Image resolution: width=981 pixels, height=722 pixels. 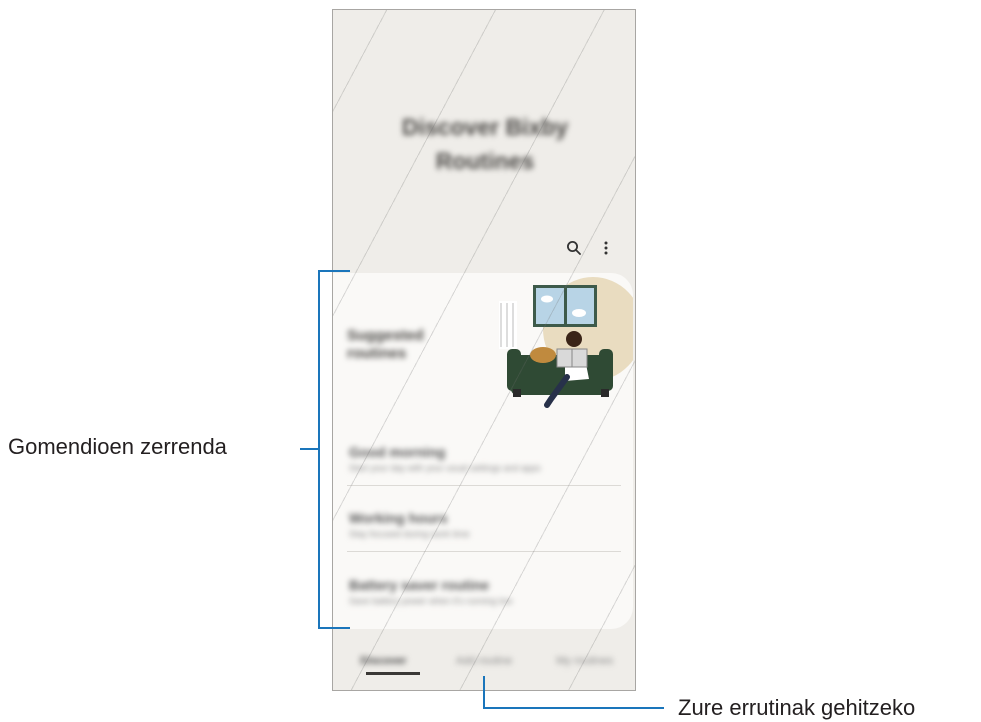 What do you see at coordinates (117, 446) in the screenshot?
I see `callout-recommendation-list: Gomendioen zerrenda` at bounding box center [117, 446].